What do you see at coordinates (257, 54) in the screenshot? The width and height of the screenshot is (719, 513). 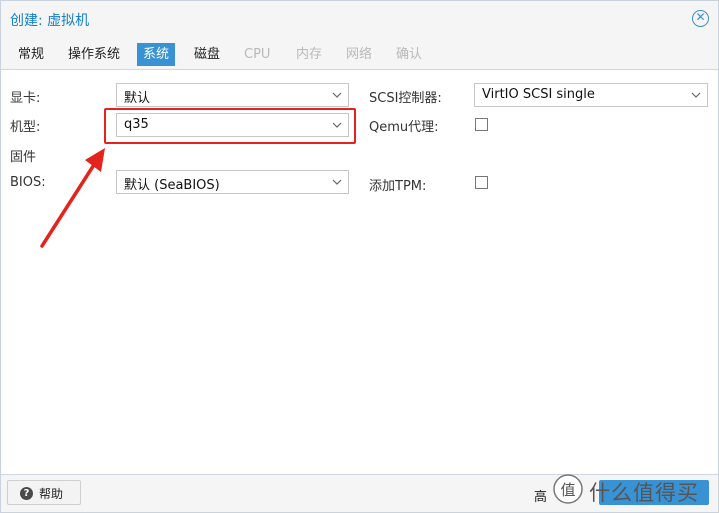 I see `tab-cpu: CPU` at bounding box center [257, 54].